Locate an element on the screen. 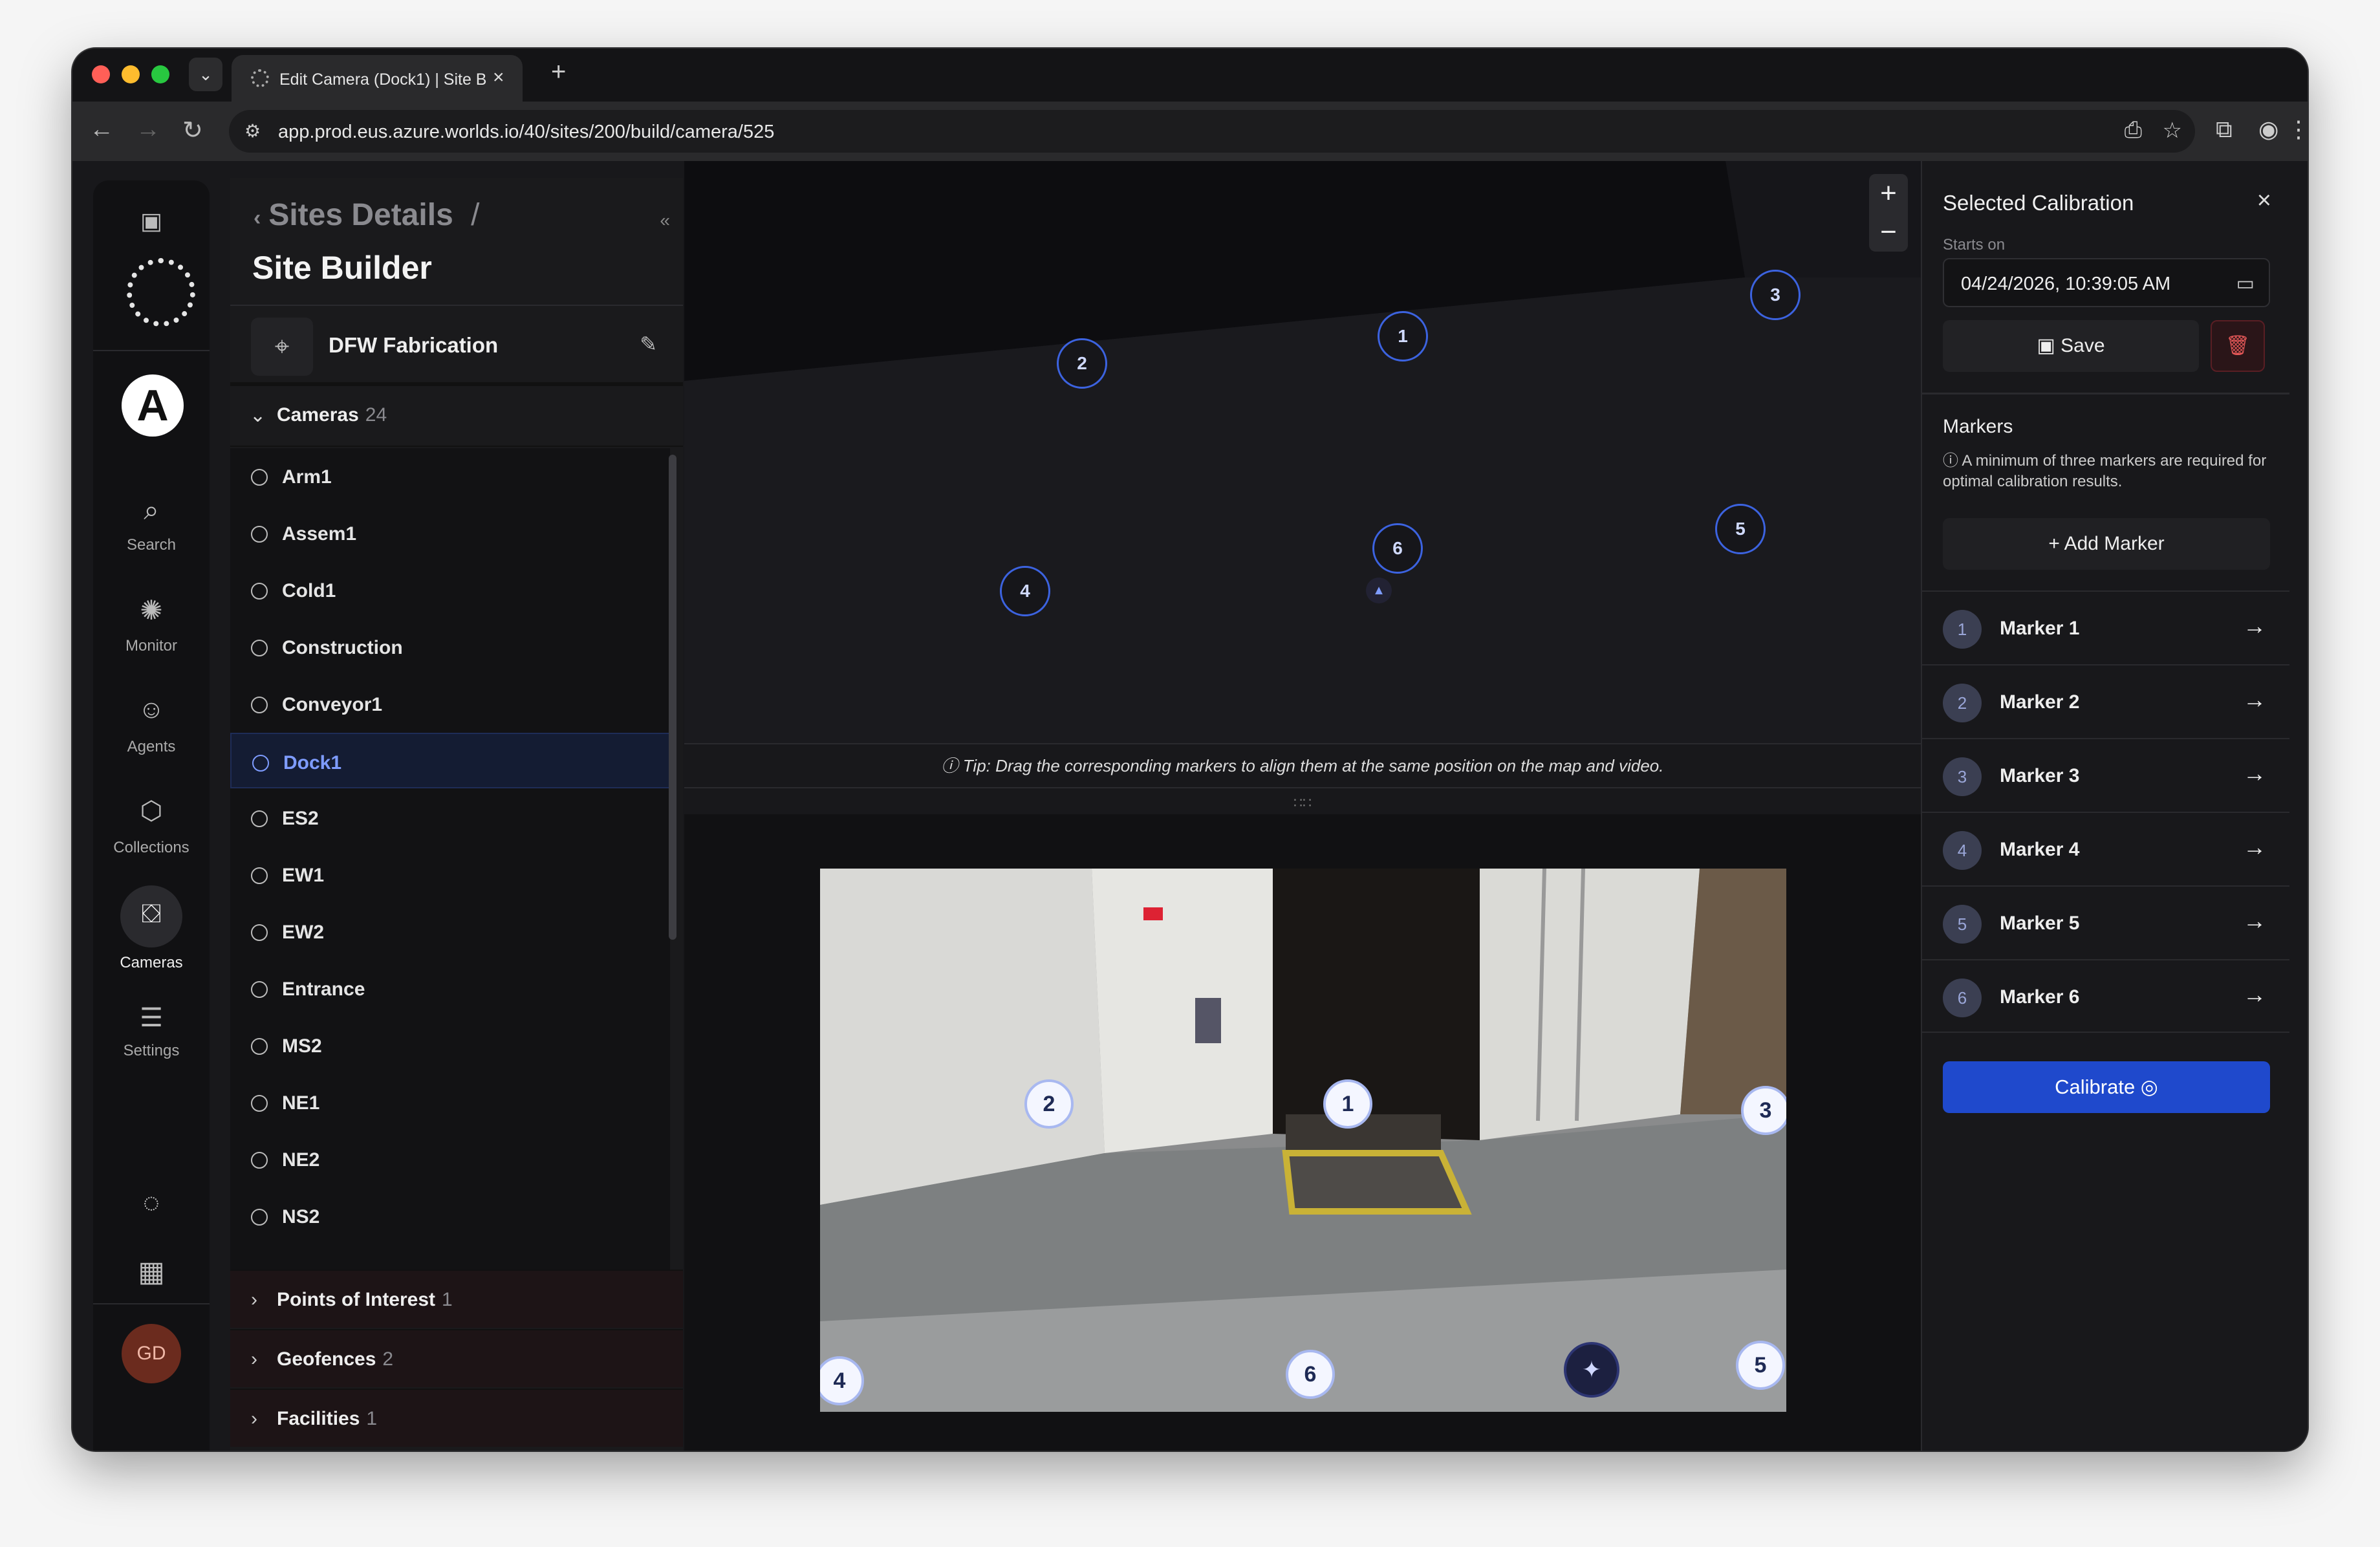 Image resolution: width=2380 pixels, height=1547 pixels. camera-position-icon: ▲ is located at coordinates (1379, 590).